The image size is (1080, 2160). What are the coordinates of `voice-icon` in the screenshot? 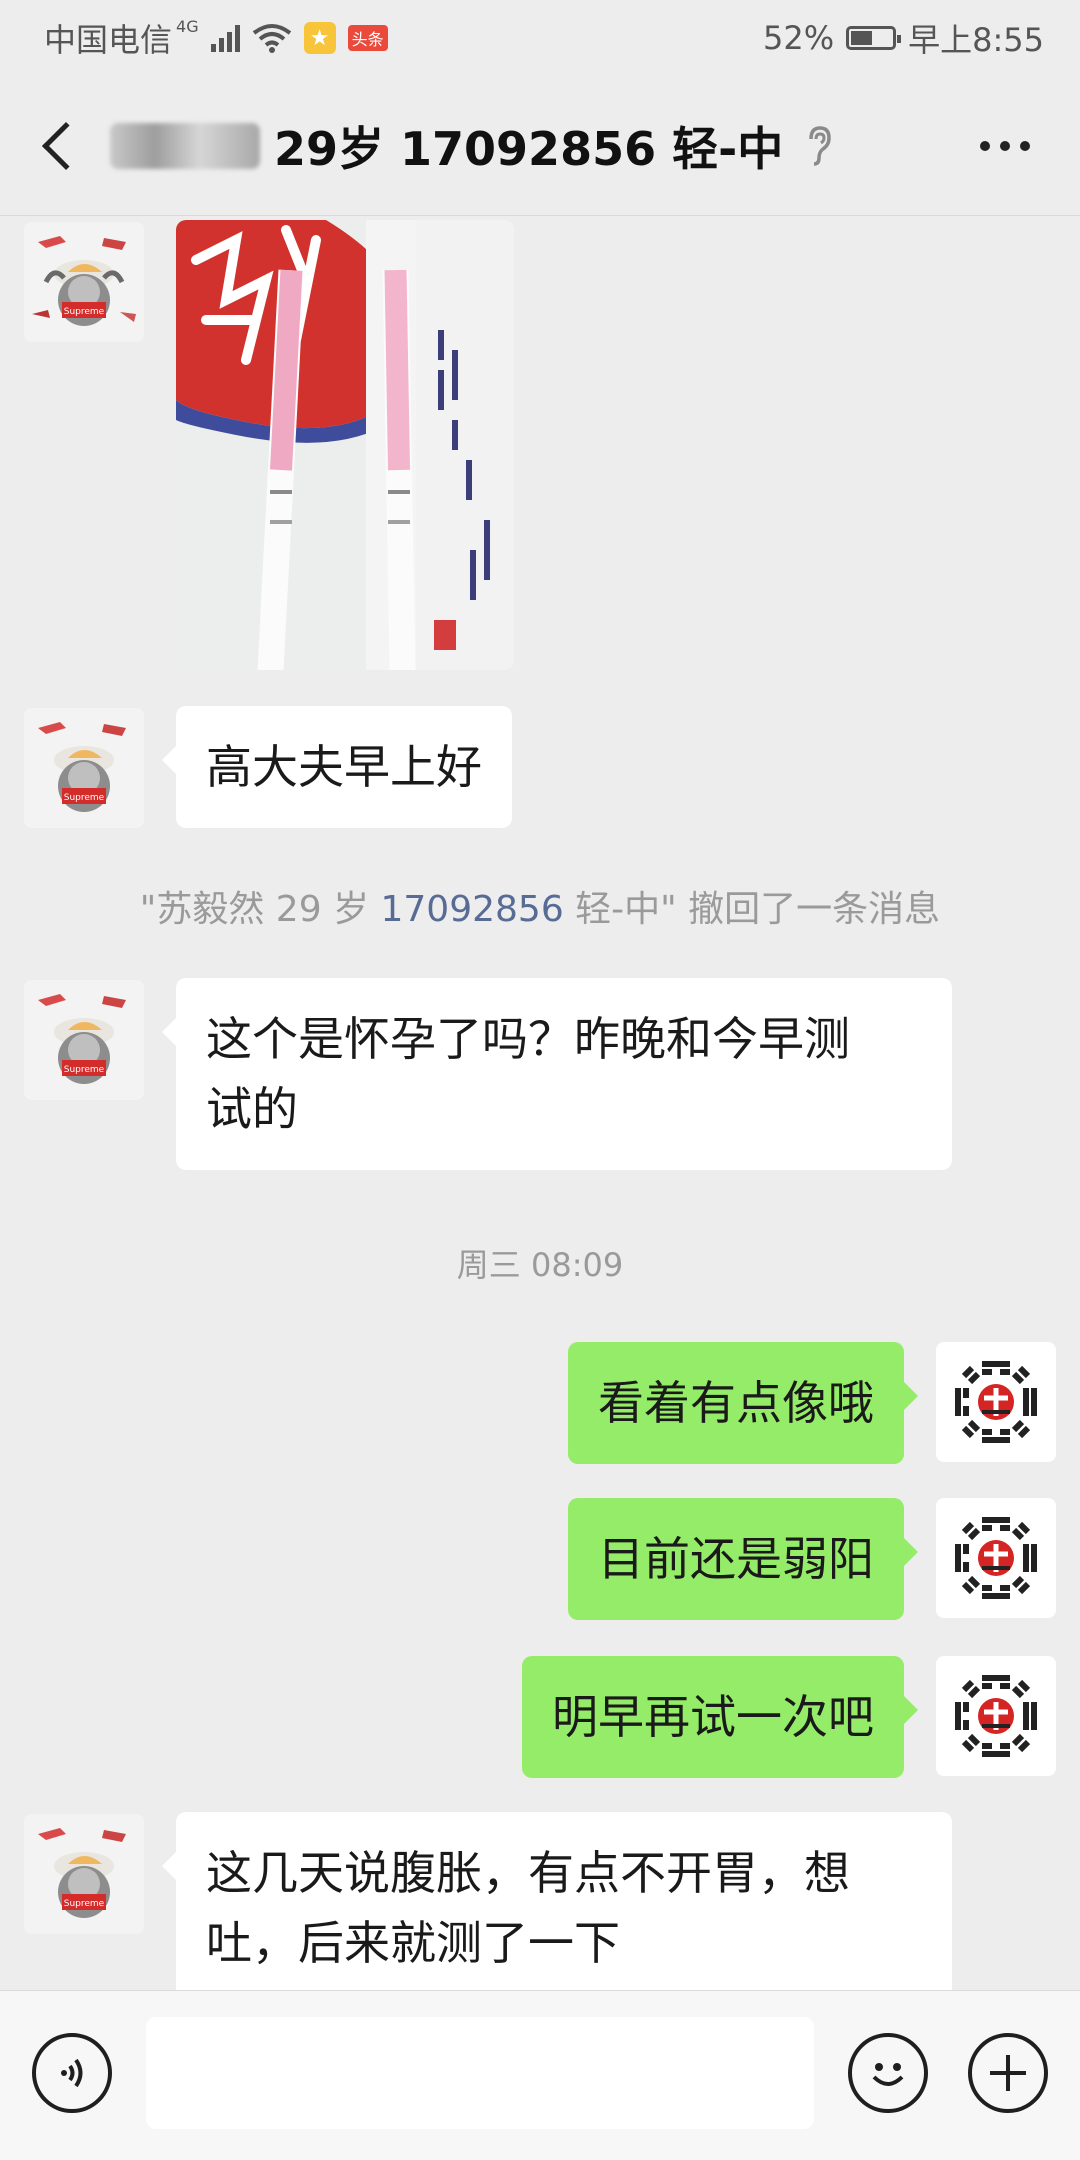 It's located at (72, 2073).